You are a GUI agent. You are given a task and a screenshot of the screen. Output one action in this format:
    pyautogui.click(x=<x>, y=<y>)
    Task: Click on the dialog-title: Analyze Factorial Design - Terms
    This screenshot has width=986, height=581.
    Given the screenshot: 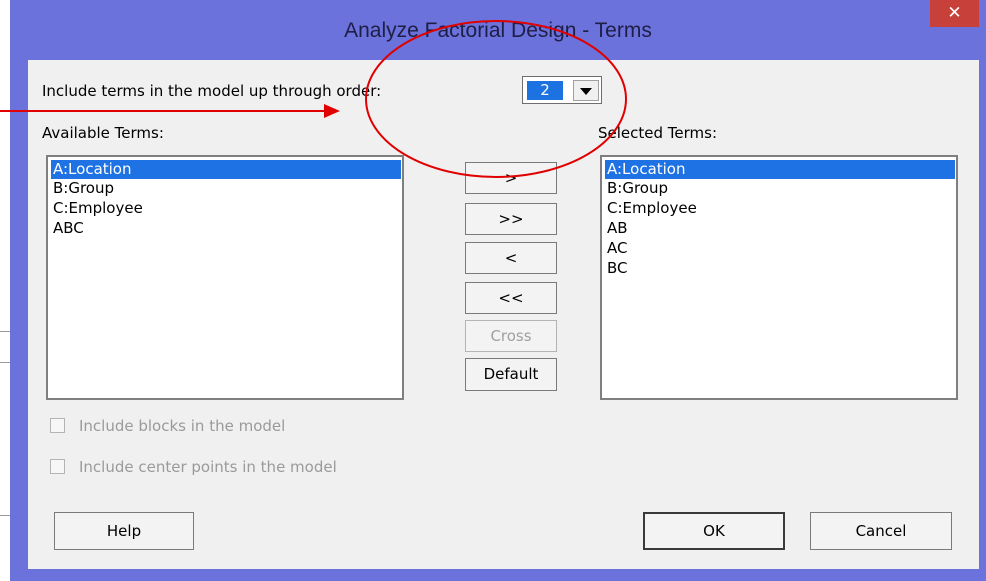 What is the action you would take?
    pyautogui.click(x=498, y=30)
    